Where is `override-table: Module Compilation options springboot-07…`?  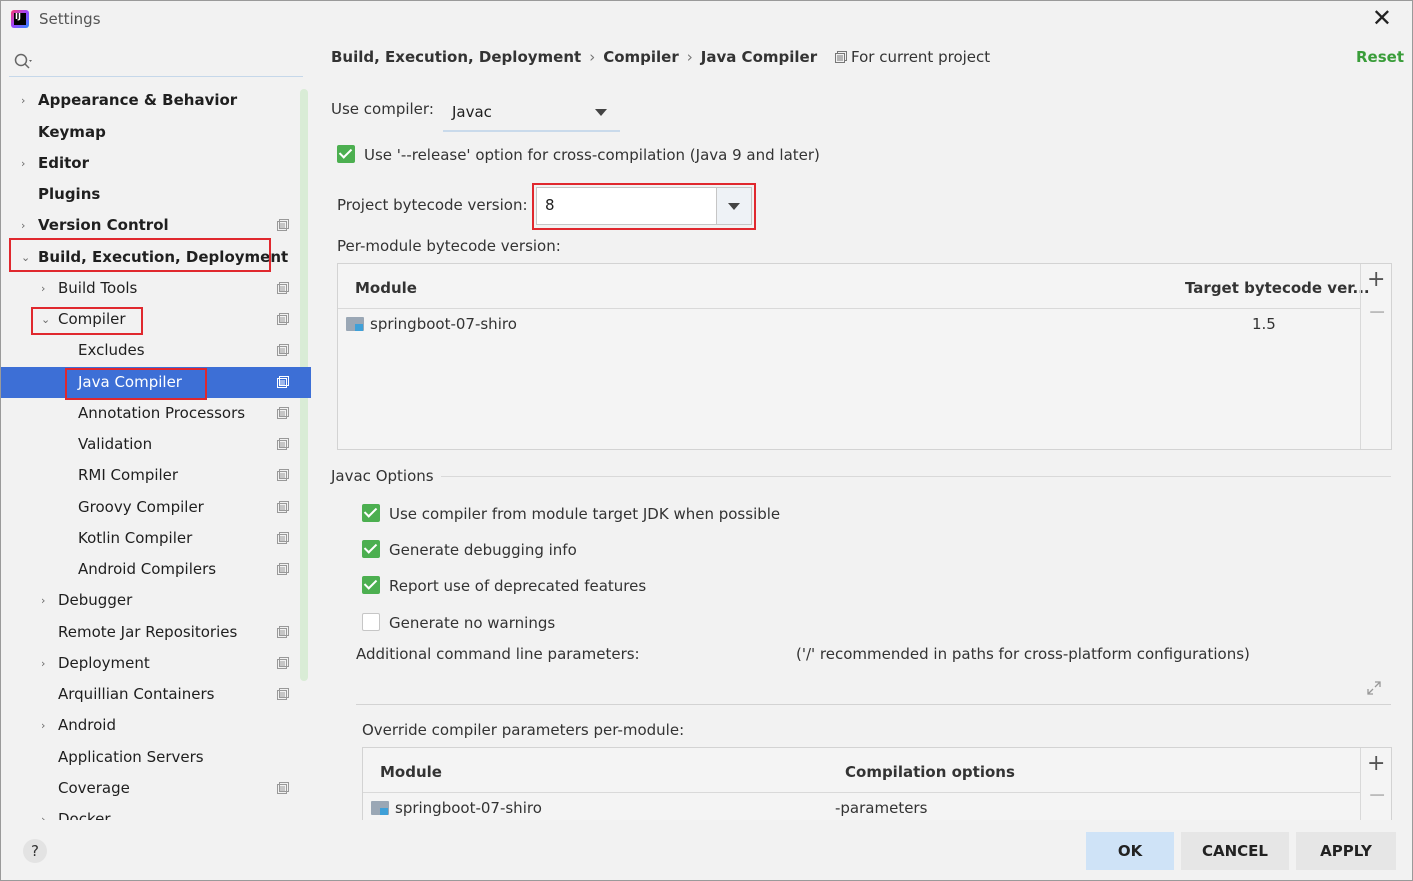
override-table: Module Compilation options springboot-07… is located at coordinates (877, 787).